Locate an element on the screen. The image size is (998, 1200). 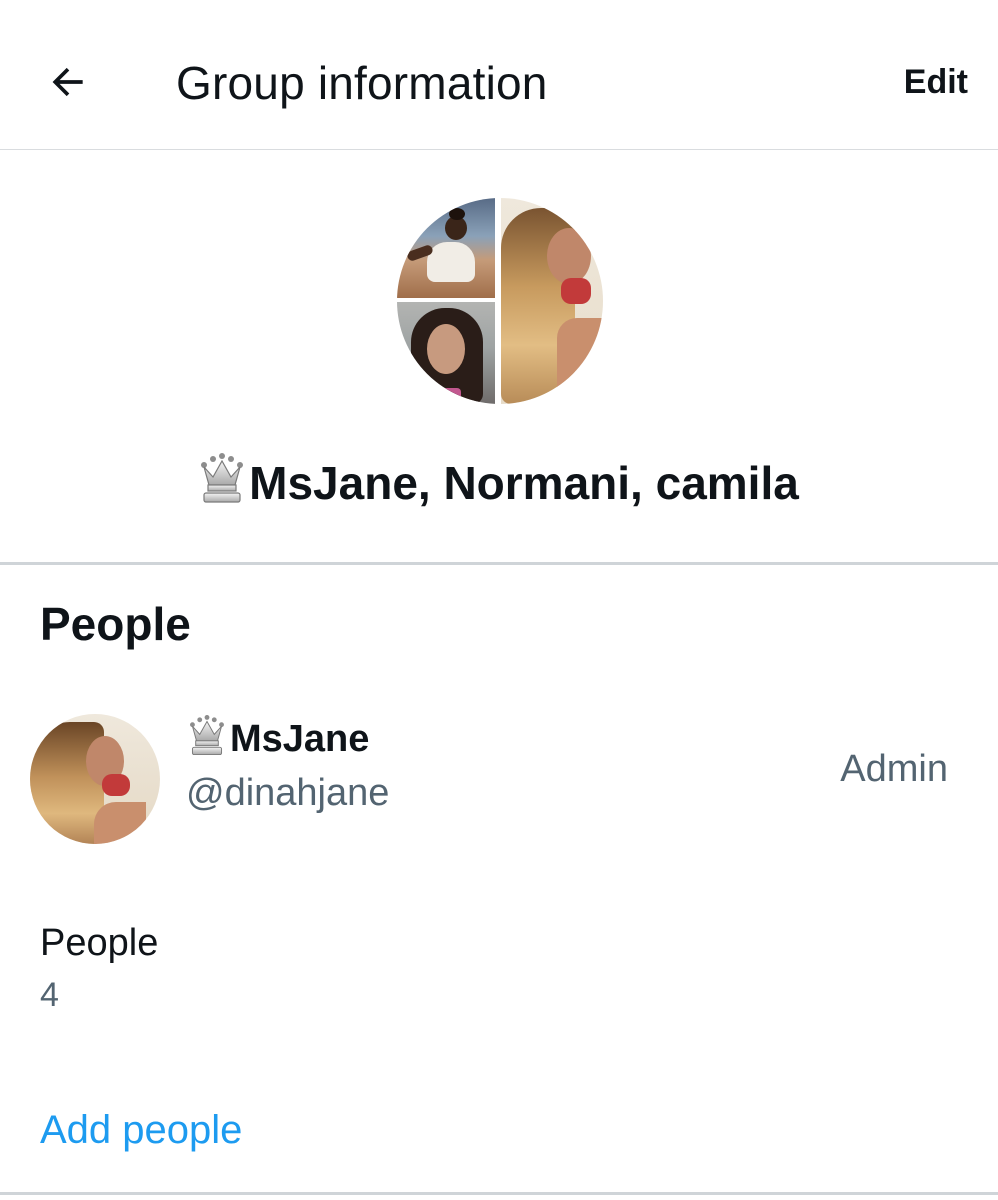
member-display-name-text: MsJane is located at coordinates (300, 739).